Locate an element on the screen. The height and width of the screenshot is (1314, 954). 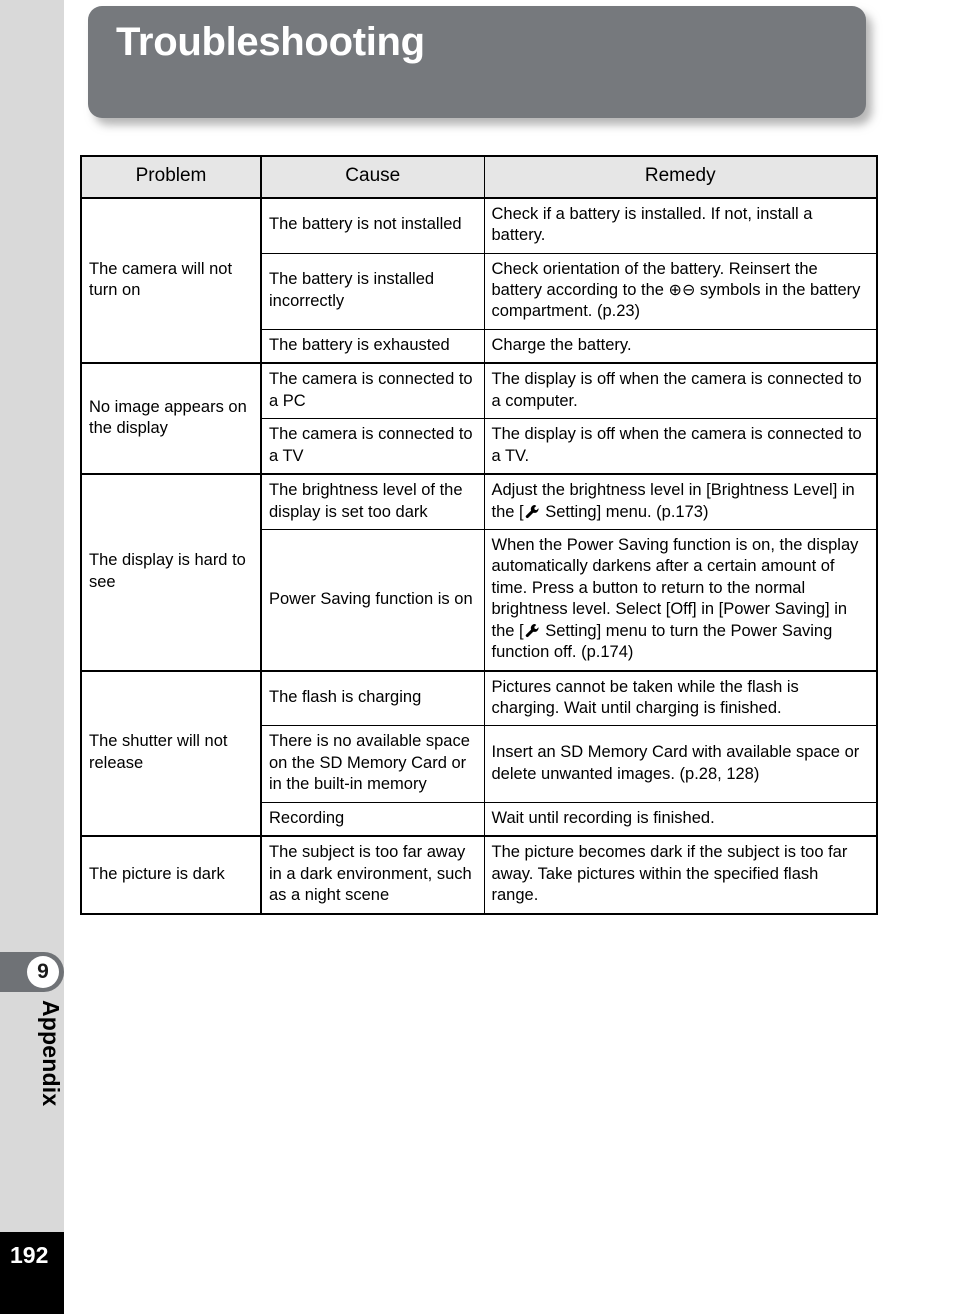
cell-problem: The camera will not turn on is located at coordinates (171, 280).